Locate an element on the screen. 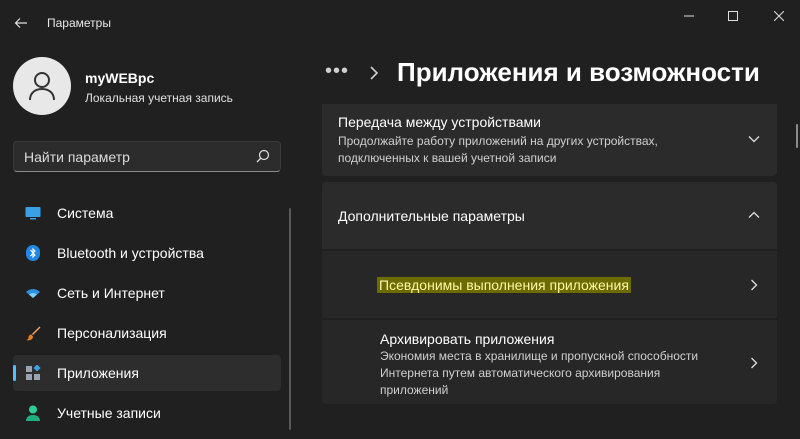  maximize-icon is located at coordinates (733, 16).